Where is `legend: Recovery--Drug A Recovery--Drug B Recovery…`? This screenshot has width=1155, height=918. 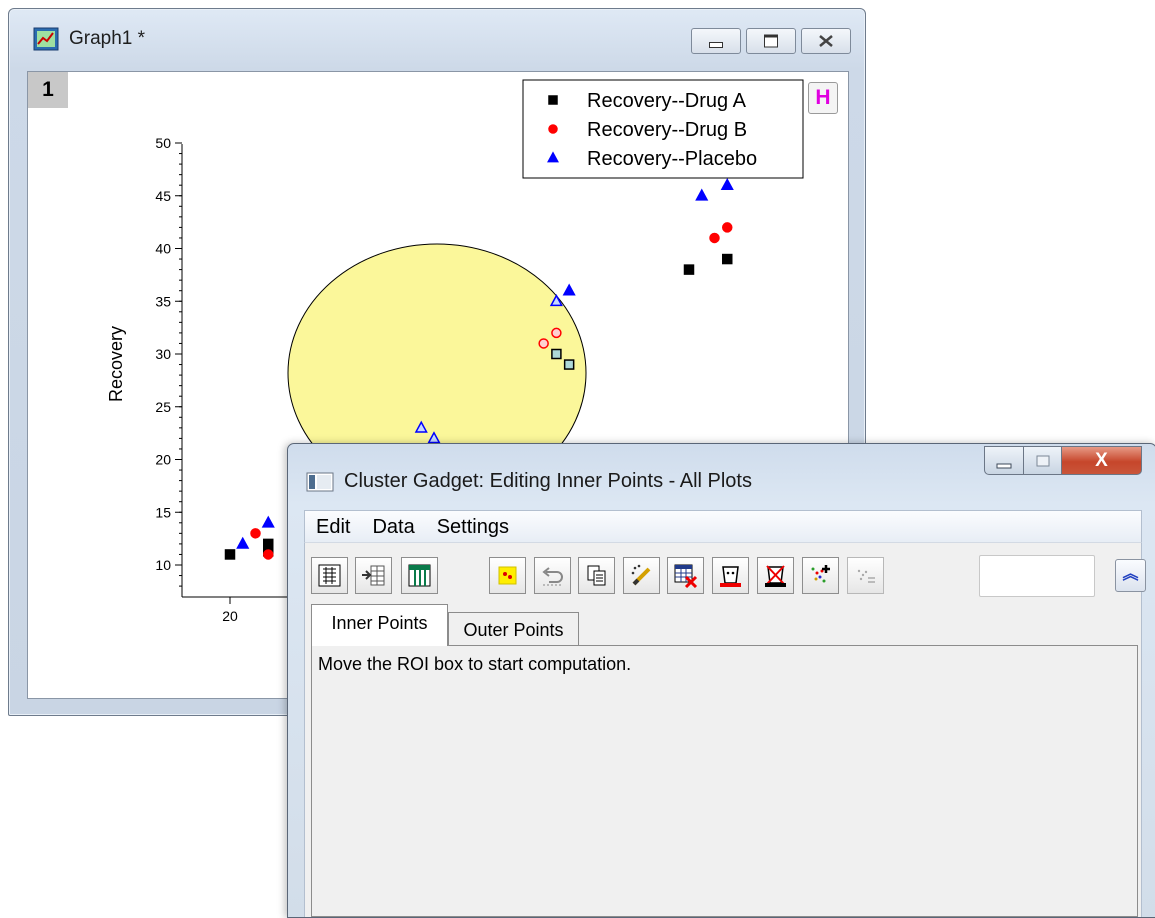
legend: Recovery--Drug A Recovery--Drug B Recovery… is located at coordinates (663, 129).